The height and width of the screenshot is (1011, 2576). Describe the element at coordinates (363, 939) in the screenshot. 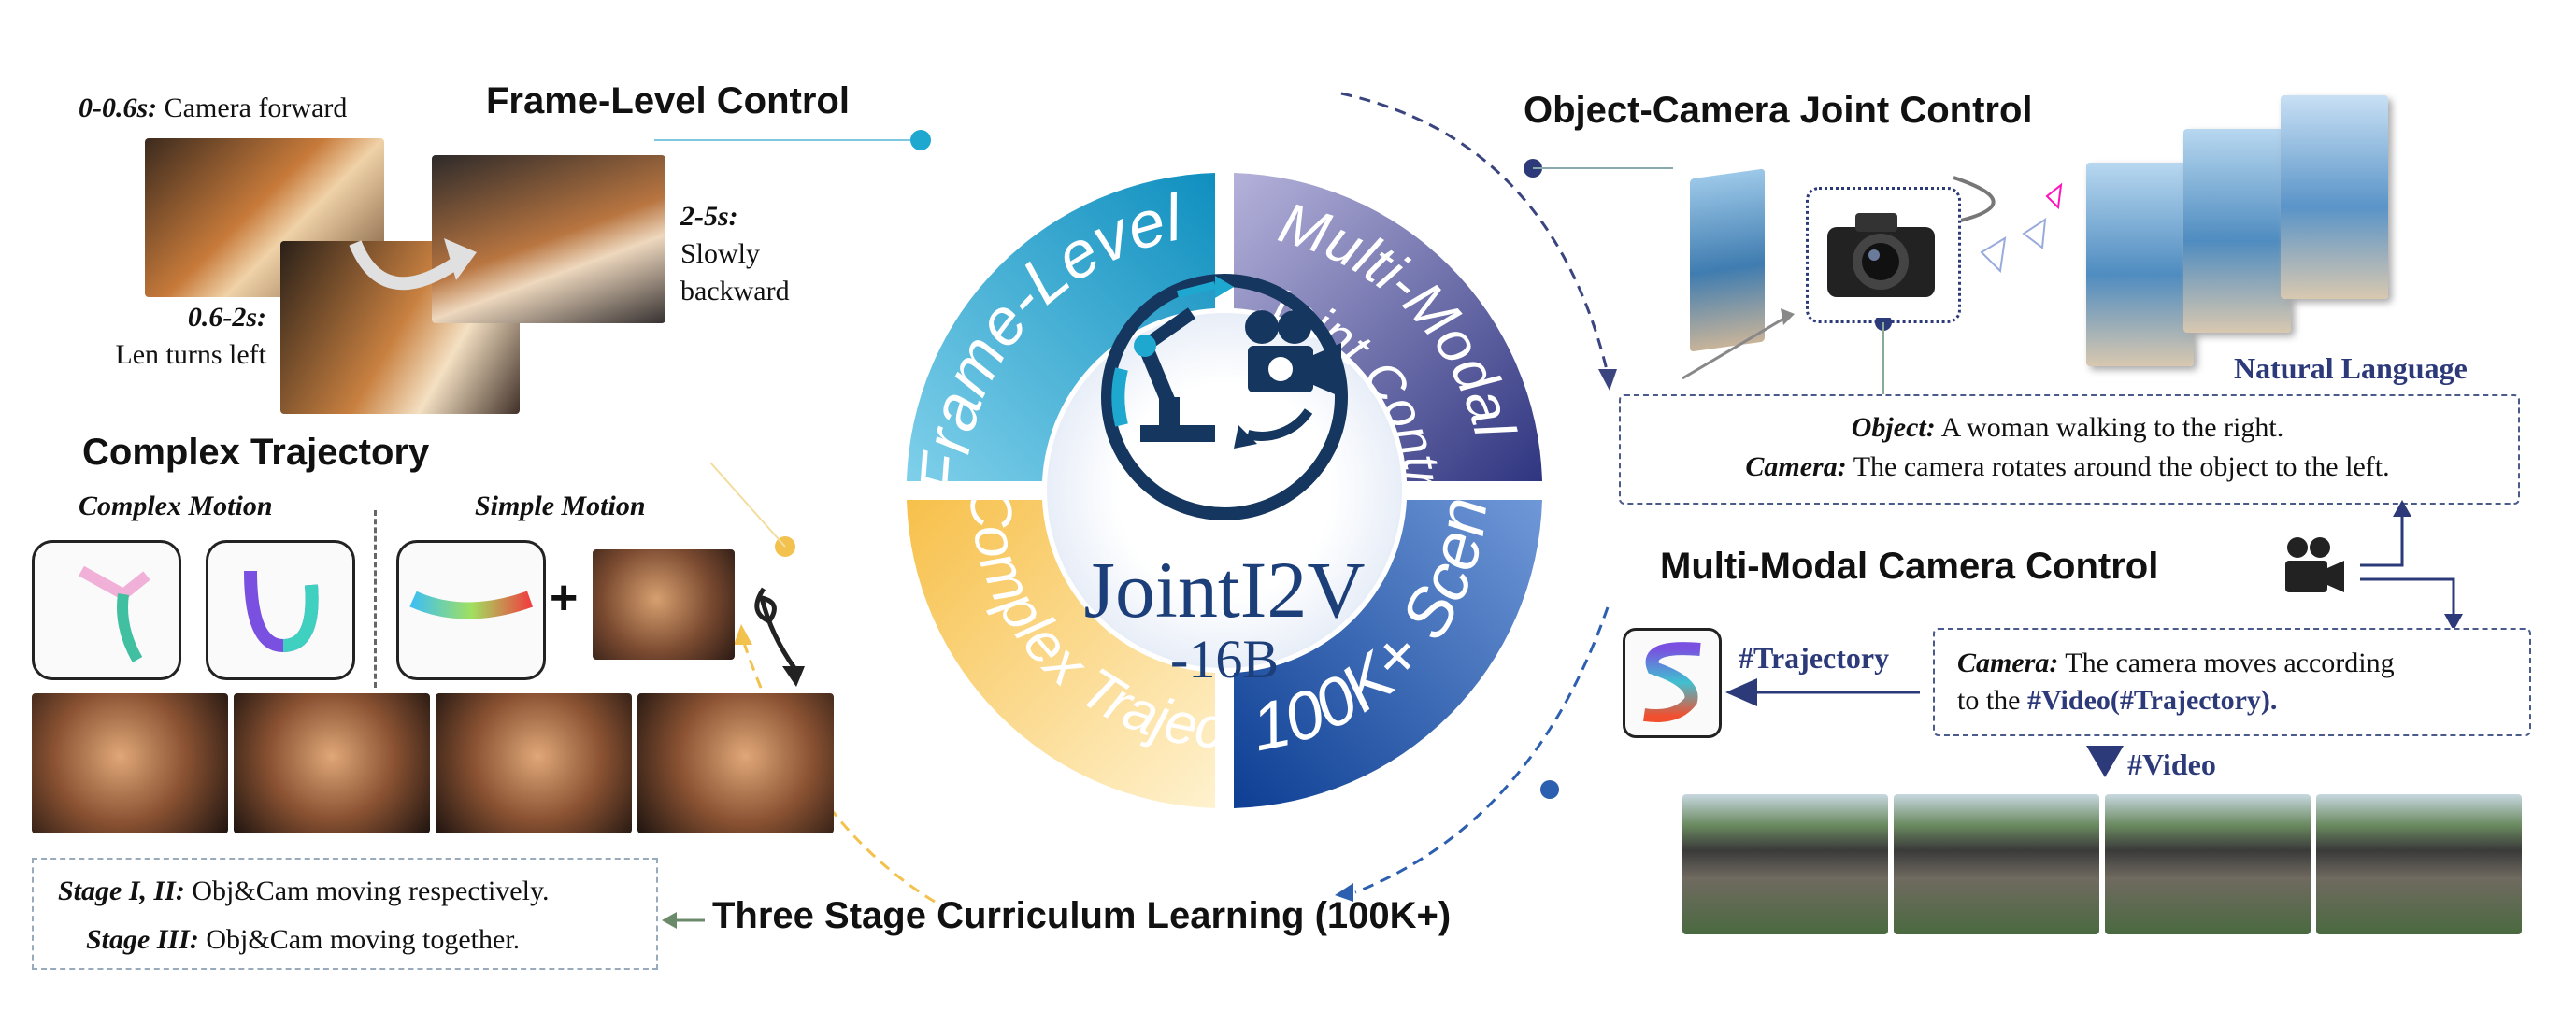

I see `stage-text: Obj&Cam moving together.` at that location.